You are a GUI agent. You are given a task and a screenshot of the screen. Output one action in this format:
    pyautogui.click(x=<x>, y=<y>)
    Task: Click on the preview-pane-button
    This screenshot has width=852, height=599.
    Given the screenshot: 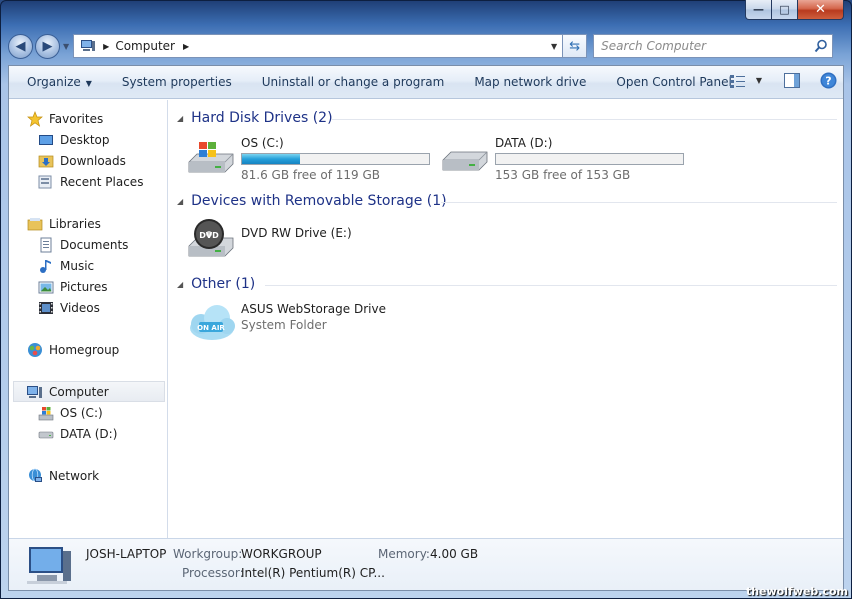 What is the action you would take?
    pyautogui.click(x=792, y=80)
    